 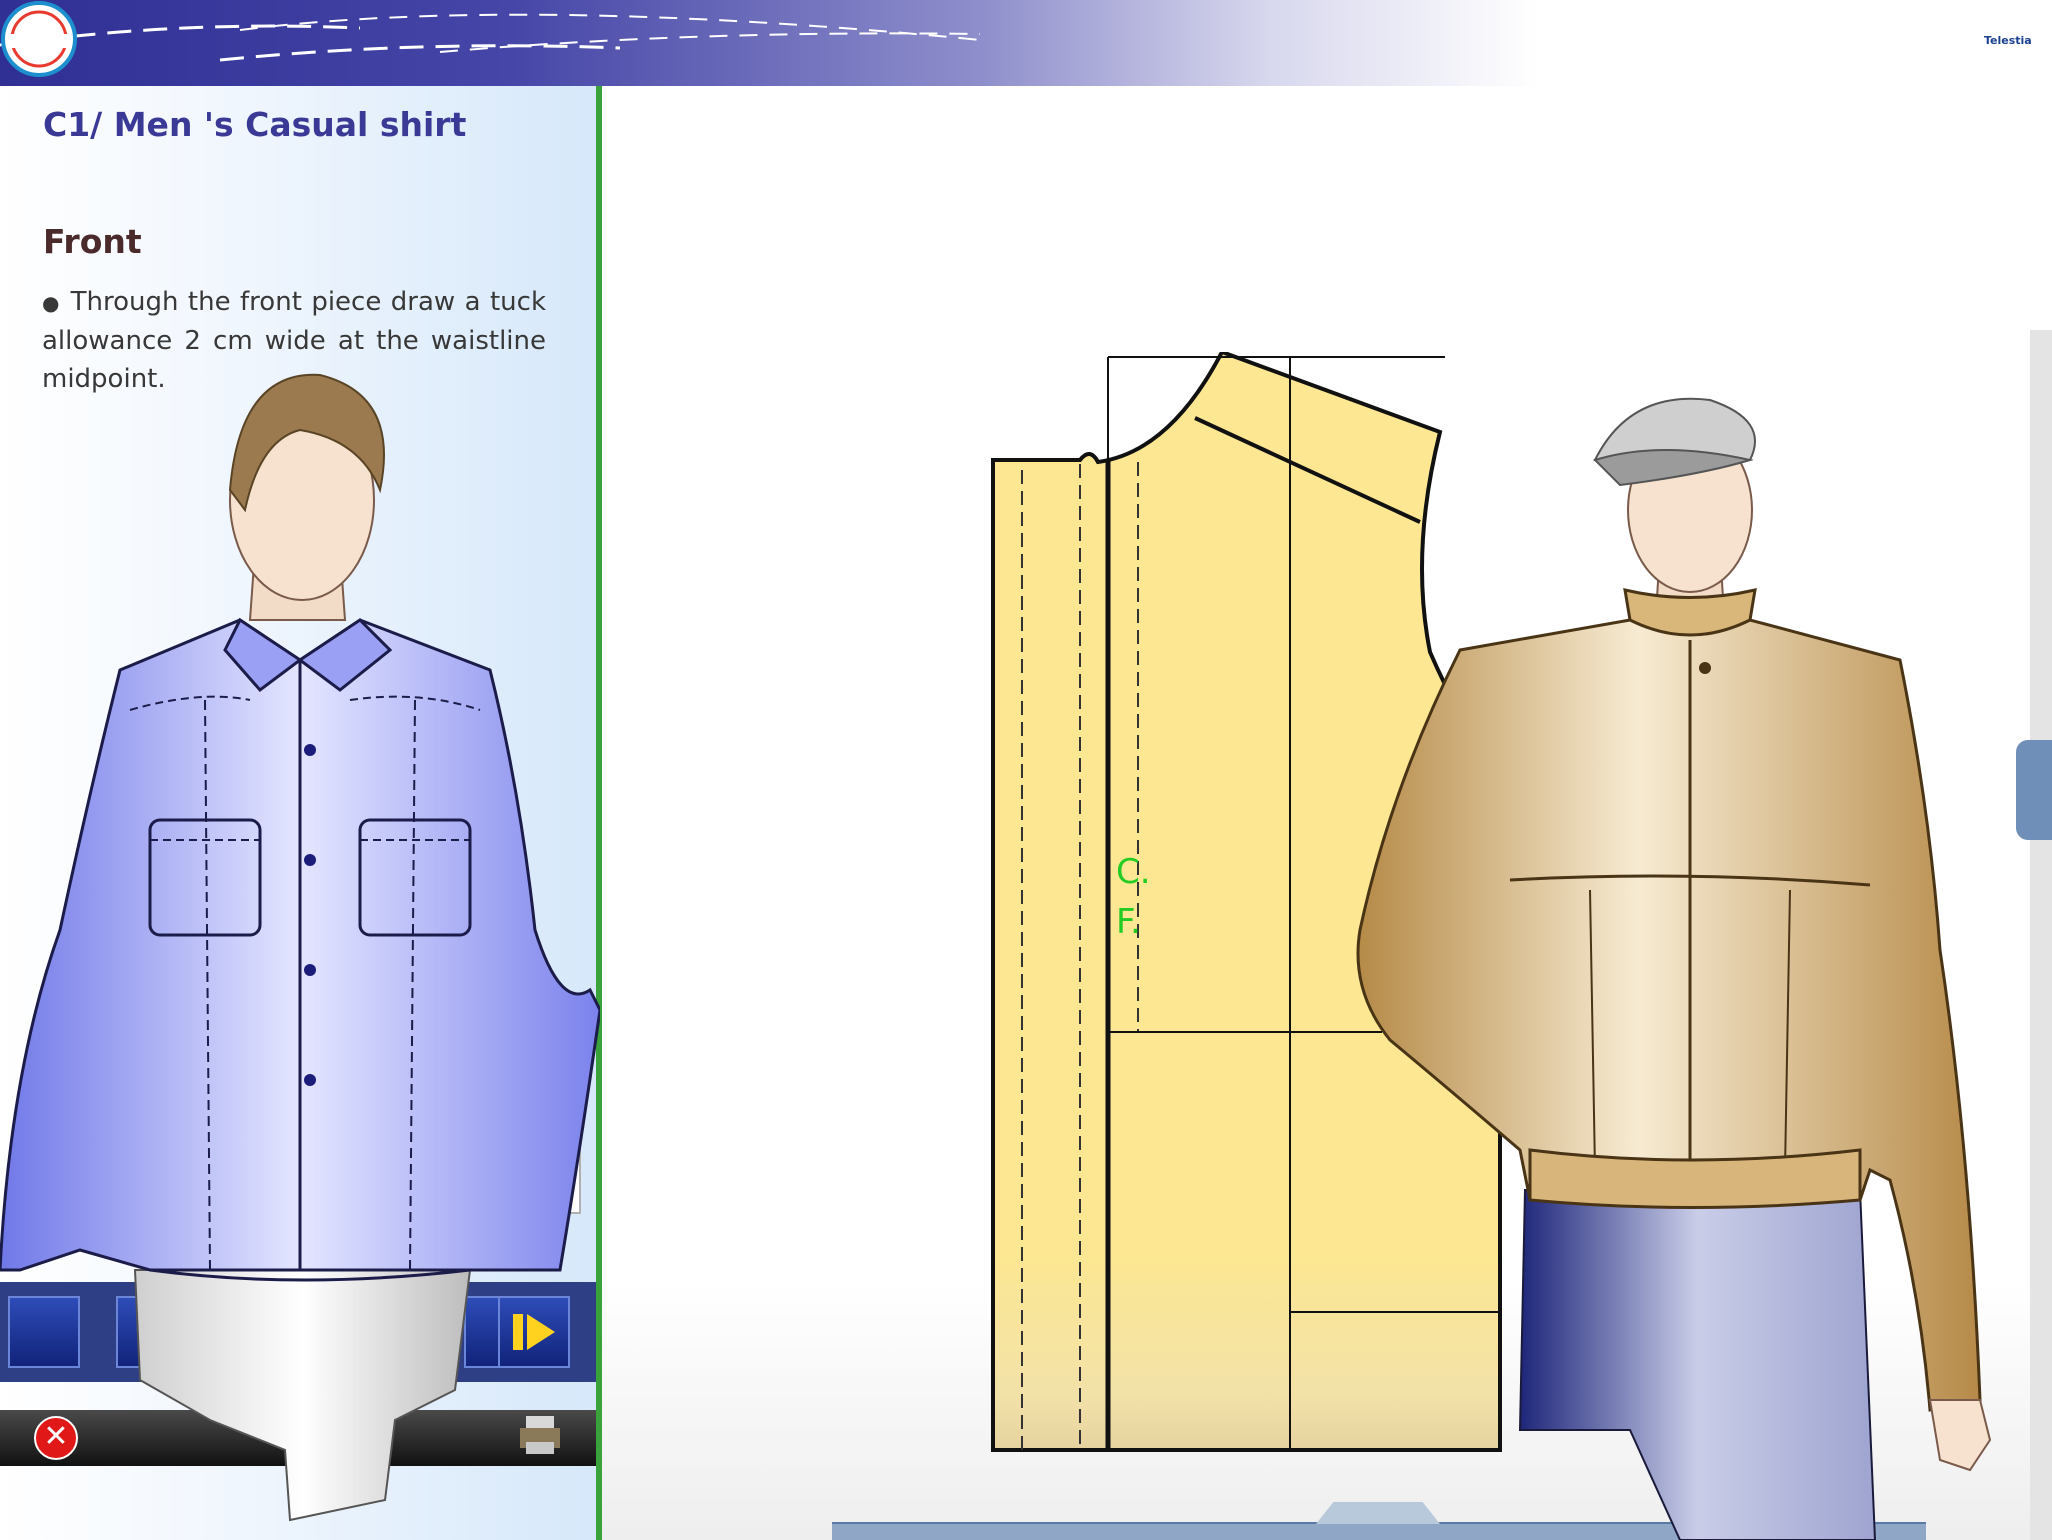 I want to click on lesson-title: C1/ Men 's Casual shirt, so click(x=255, y=124).